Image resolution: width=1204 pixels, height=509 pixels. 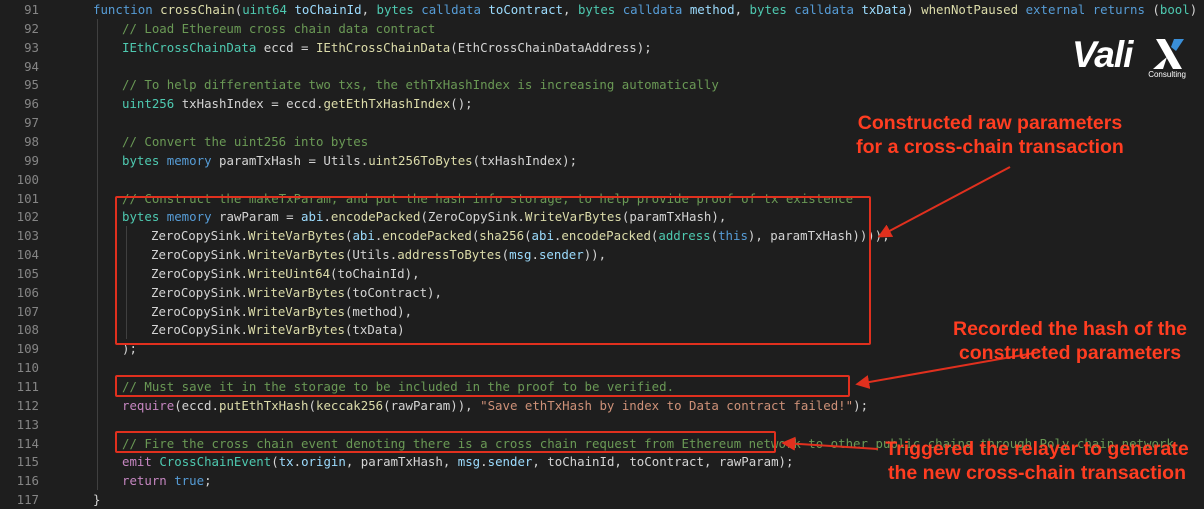 I want to click on code-line: 117}, so click(x=602, y=499).